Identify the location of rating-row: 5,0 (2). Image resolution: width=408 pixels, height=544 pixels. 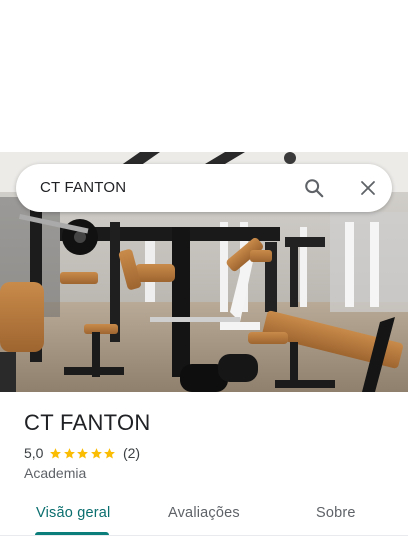
(82, 453).